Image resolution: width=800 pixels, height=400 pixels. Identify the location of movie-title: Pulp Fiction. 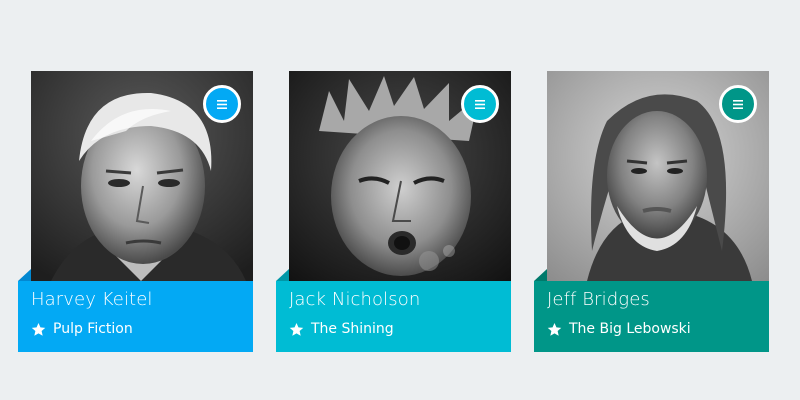
(93, 329).